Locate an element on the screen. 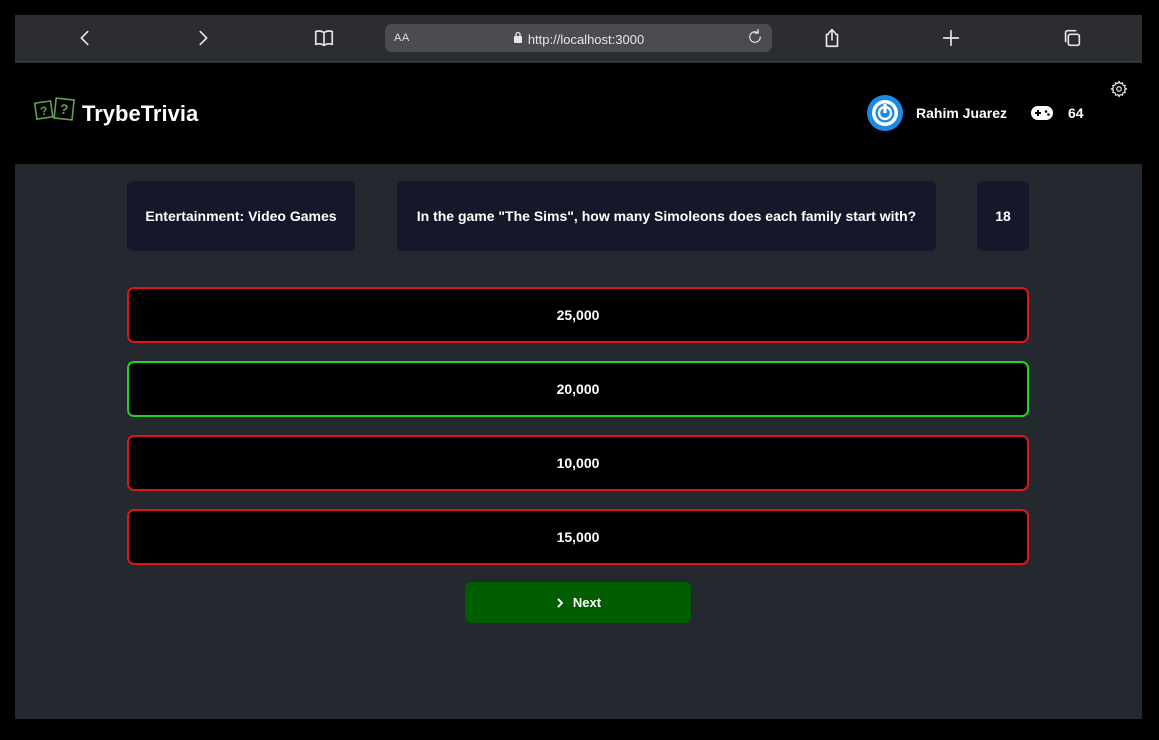  category-card: Entertainment: Video Games is located at coordinates (241, 216).